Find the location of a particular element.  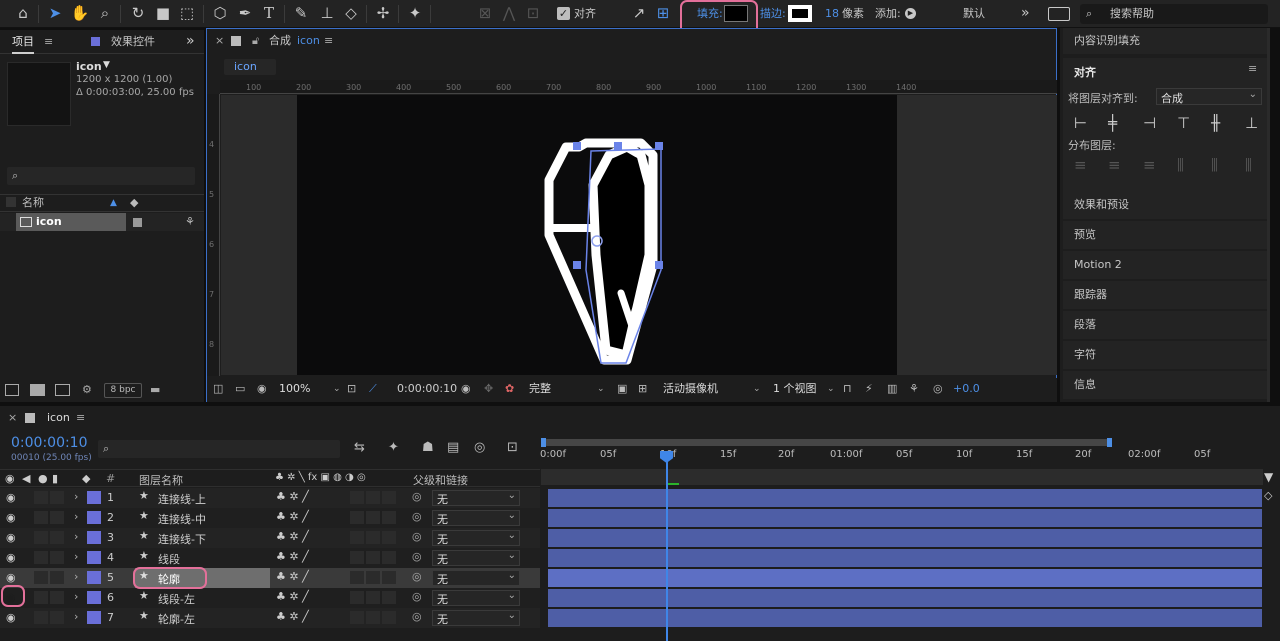

keyframe-nav-icon: ◇ is located at coordinates (1268, 495).